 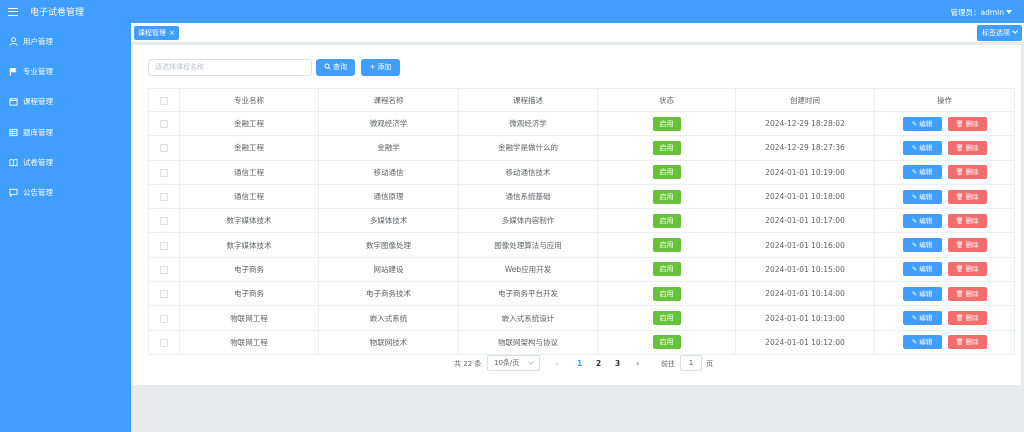 What do you see at coordinates (805, 172) in the screenshot?
I see `created-time-cell: 2024-01-01 10:19:00` at bounding box center [805, 172].